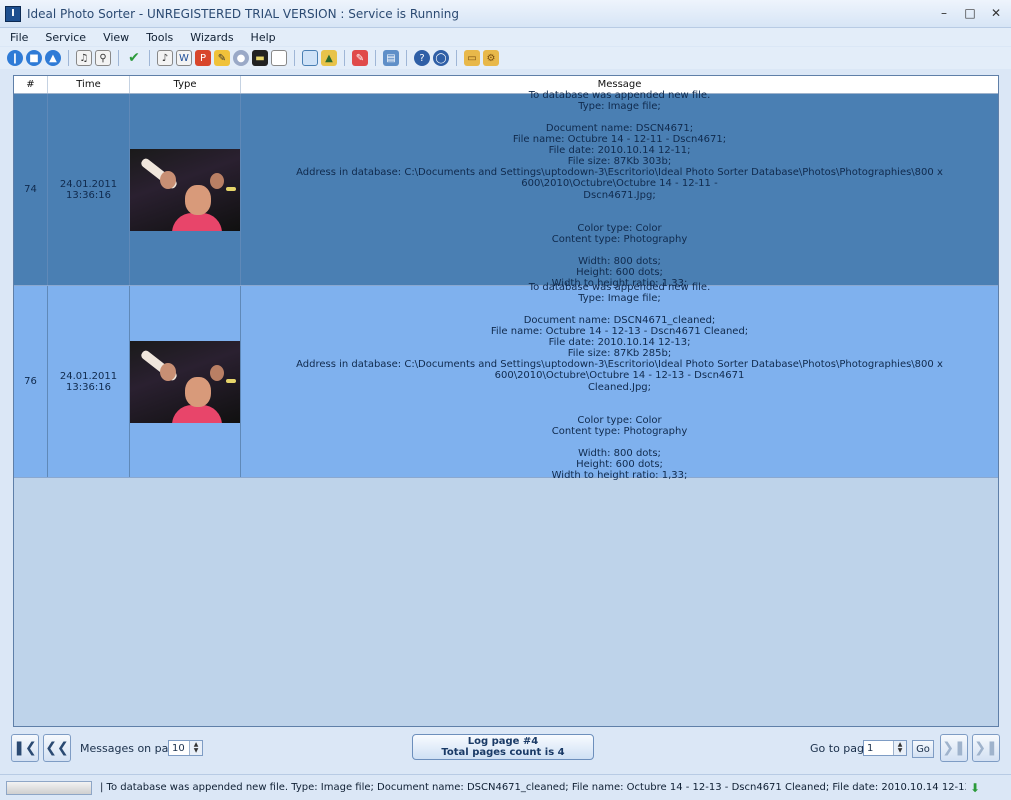  I want to click on message-line: Width: 800 dots;, so click(619, 454).